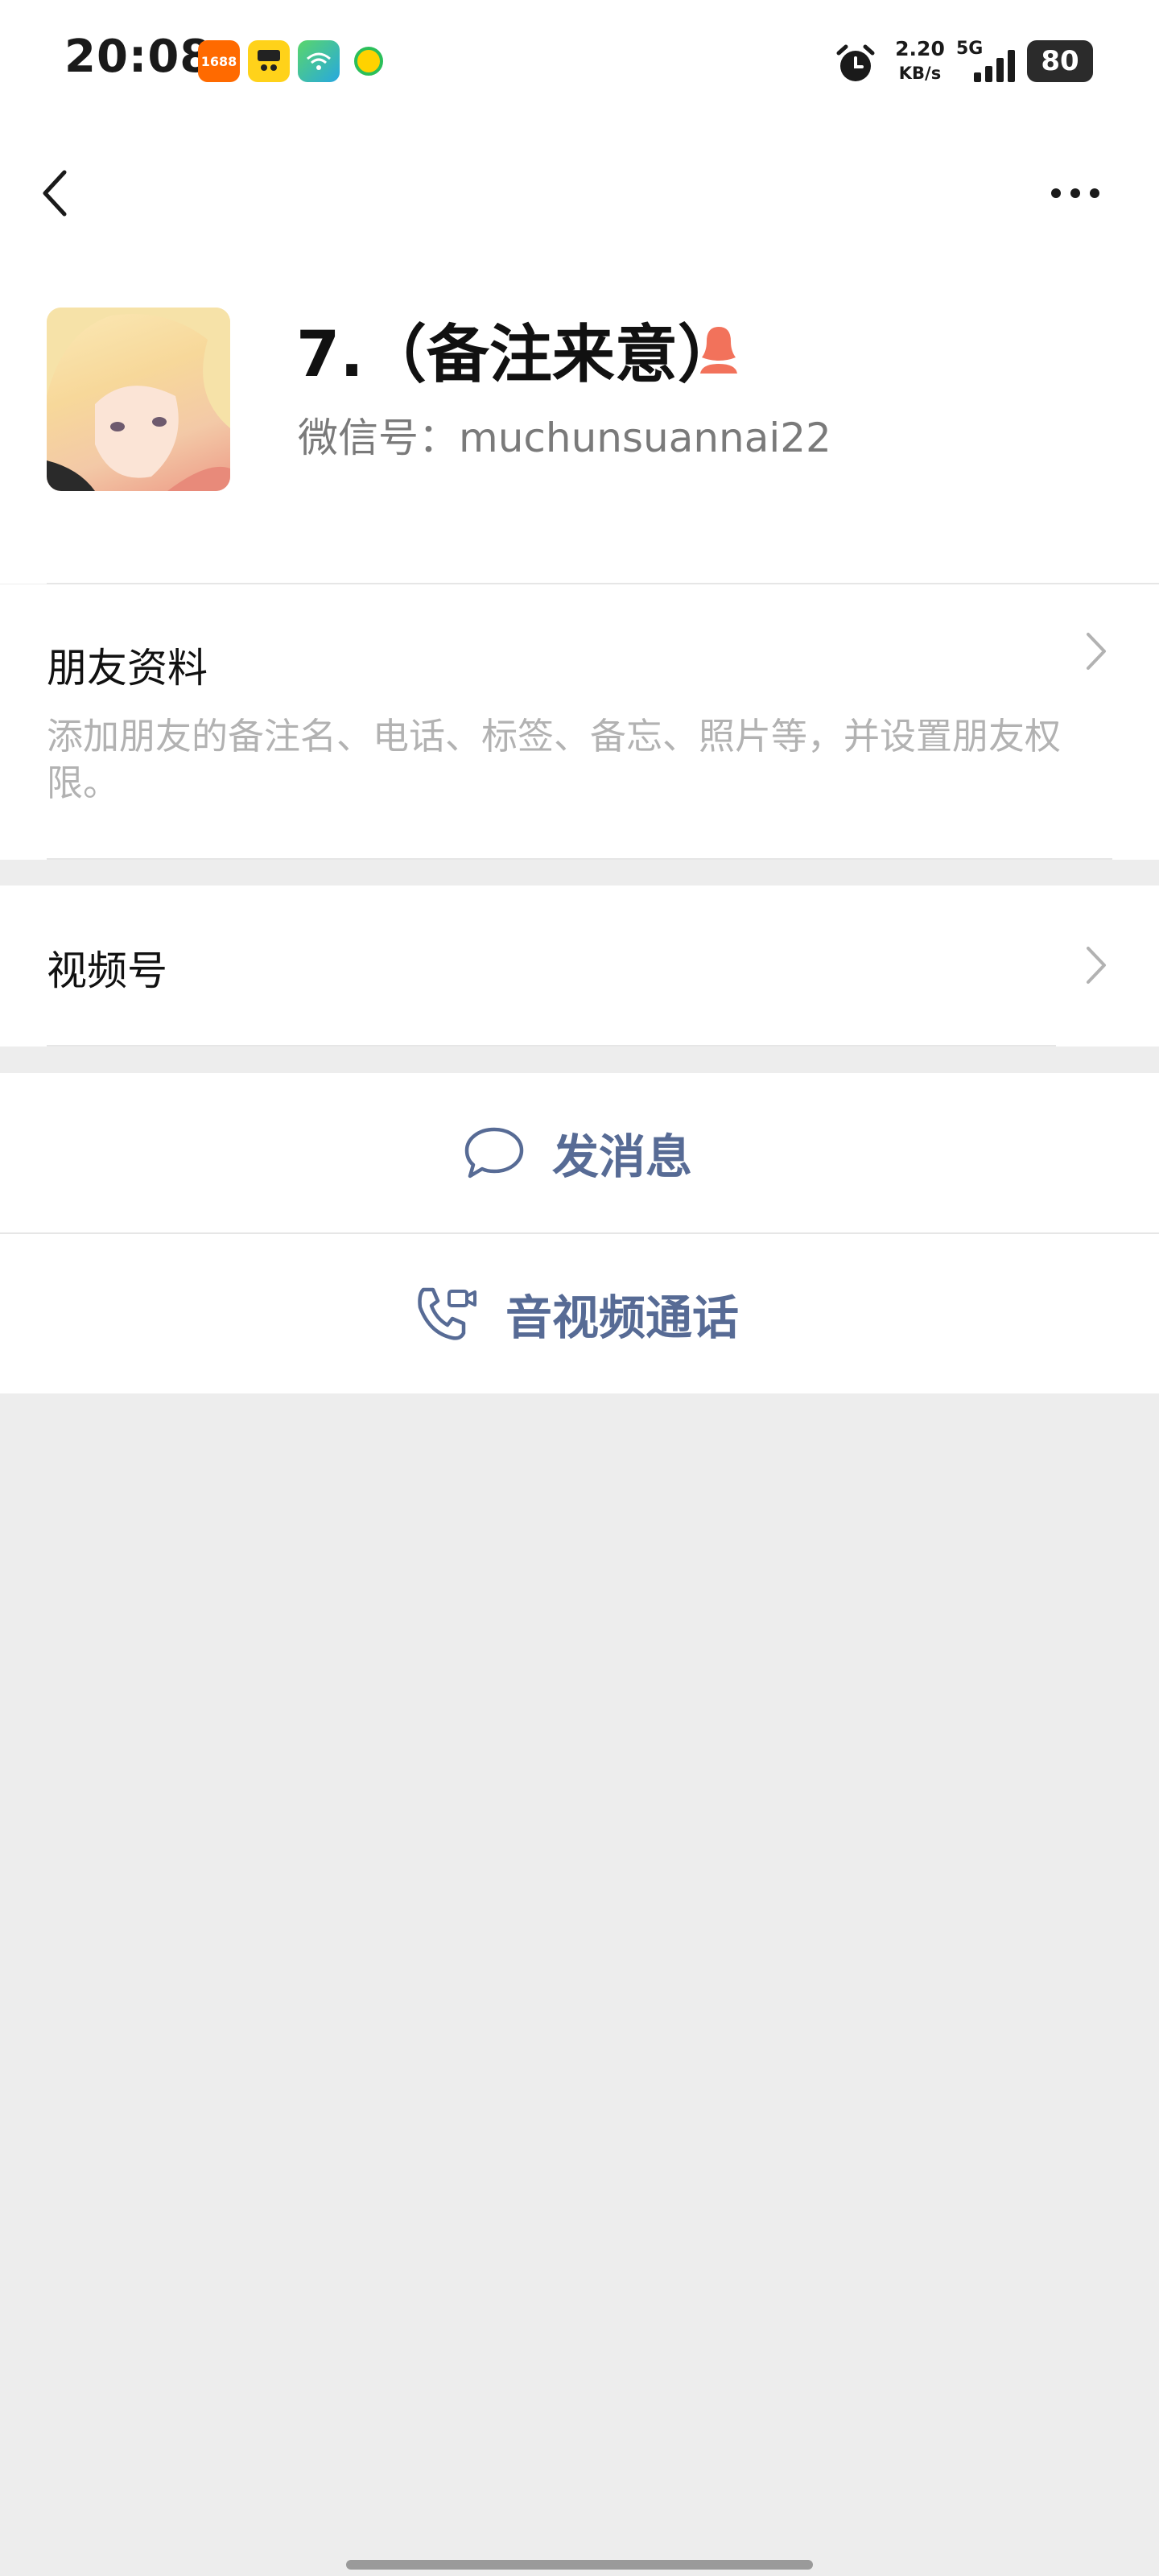 This screenshot has height=2576, width=1159. I want to click on net-speed-value: 2.20, so click(920, 48).